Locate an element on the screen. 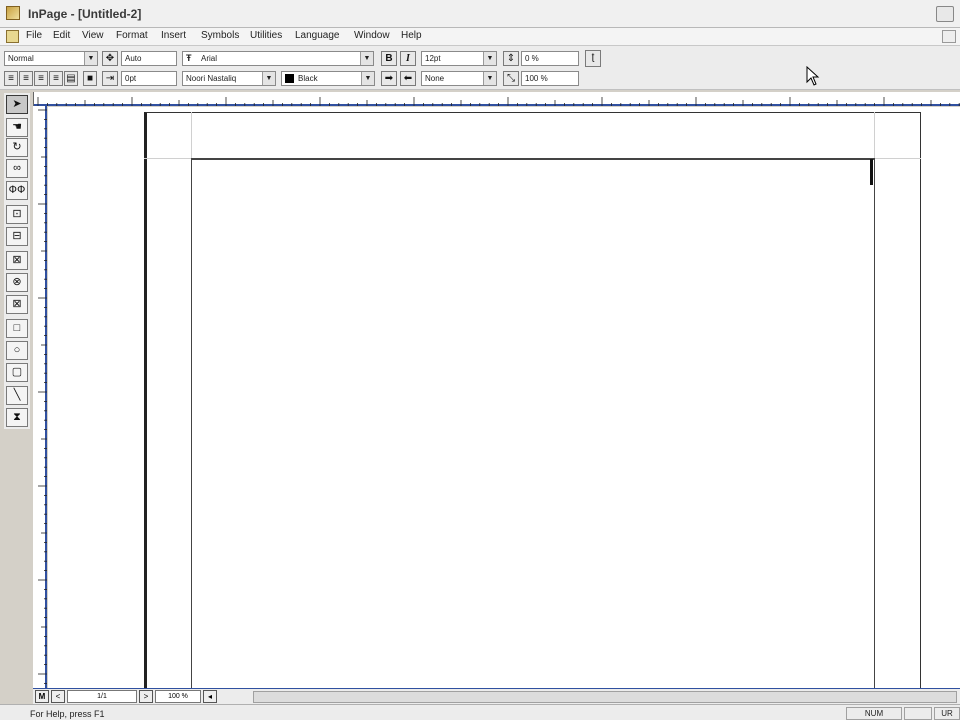 This screenshot has height=720, width=960. rotate-tool-icon: ↻ is located at coordinates (17, 147).